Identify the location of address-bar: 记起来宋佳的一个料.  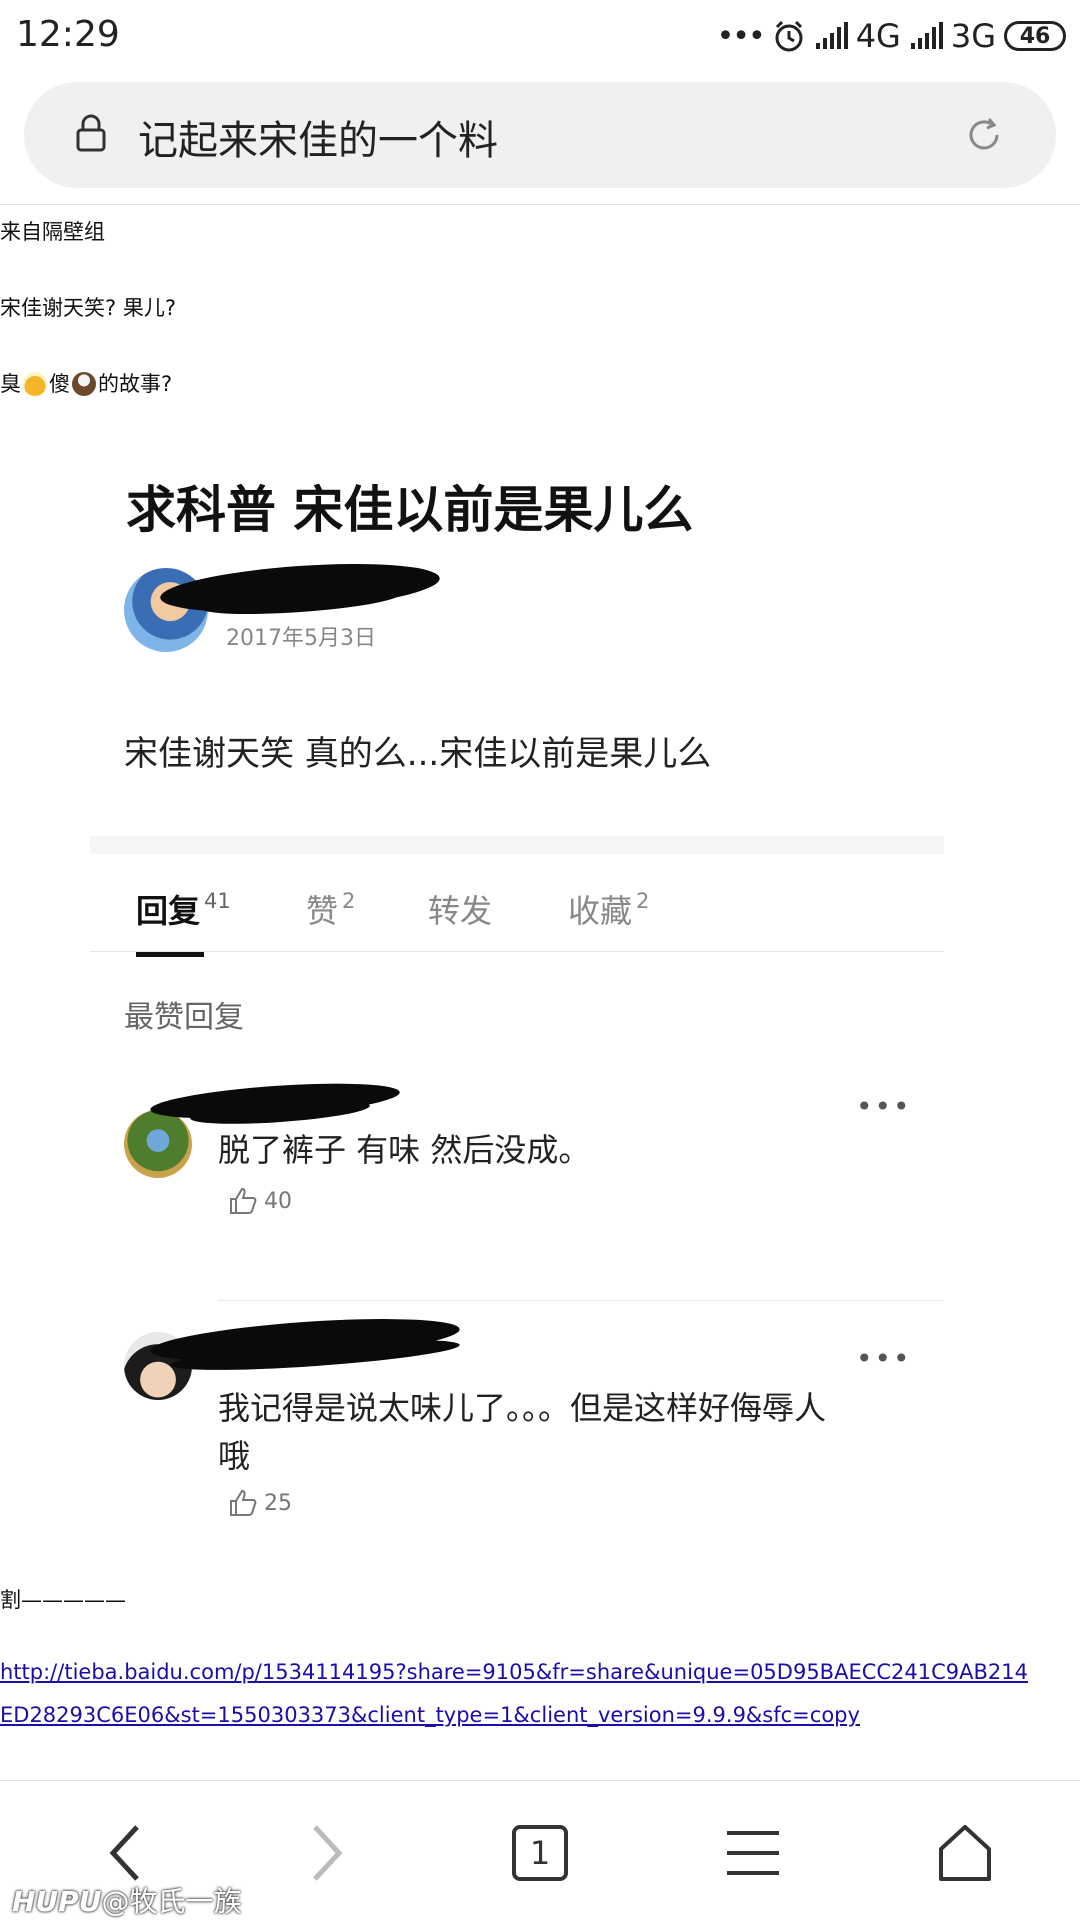
(540, 135).